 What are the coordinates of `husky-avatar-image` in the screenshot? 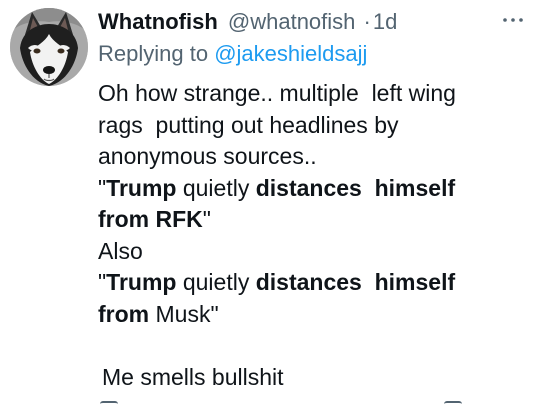 It's located at (49, 47).